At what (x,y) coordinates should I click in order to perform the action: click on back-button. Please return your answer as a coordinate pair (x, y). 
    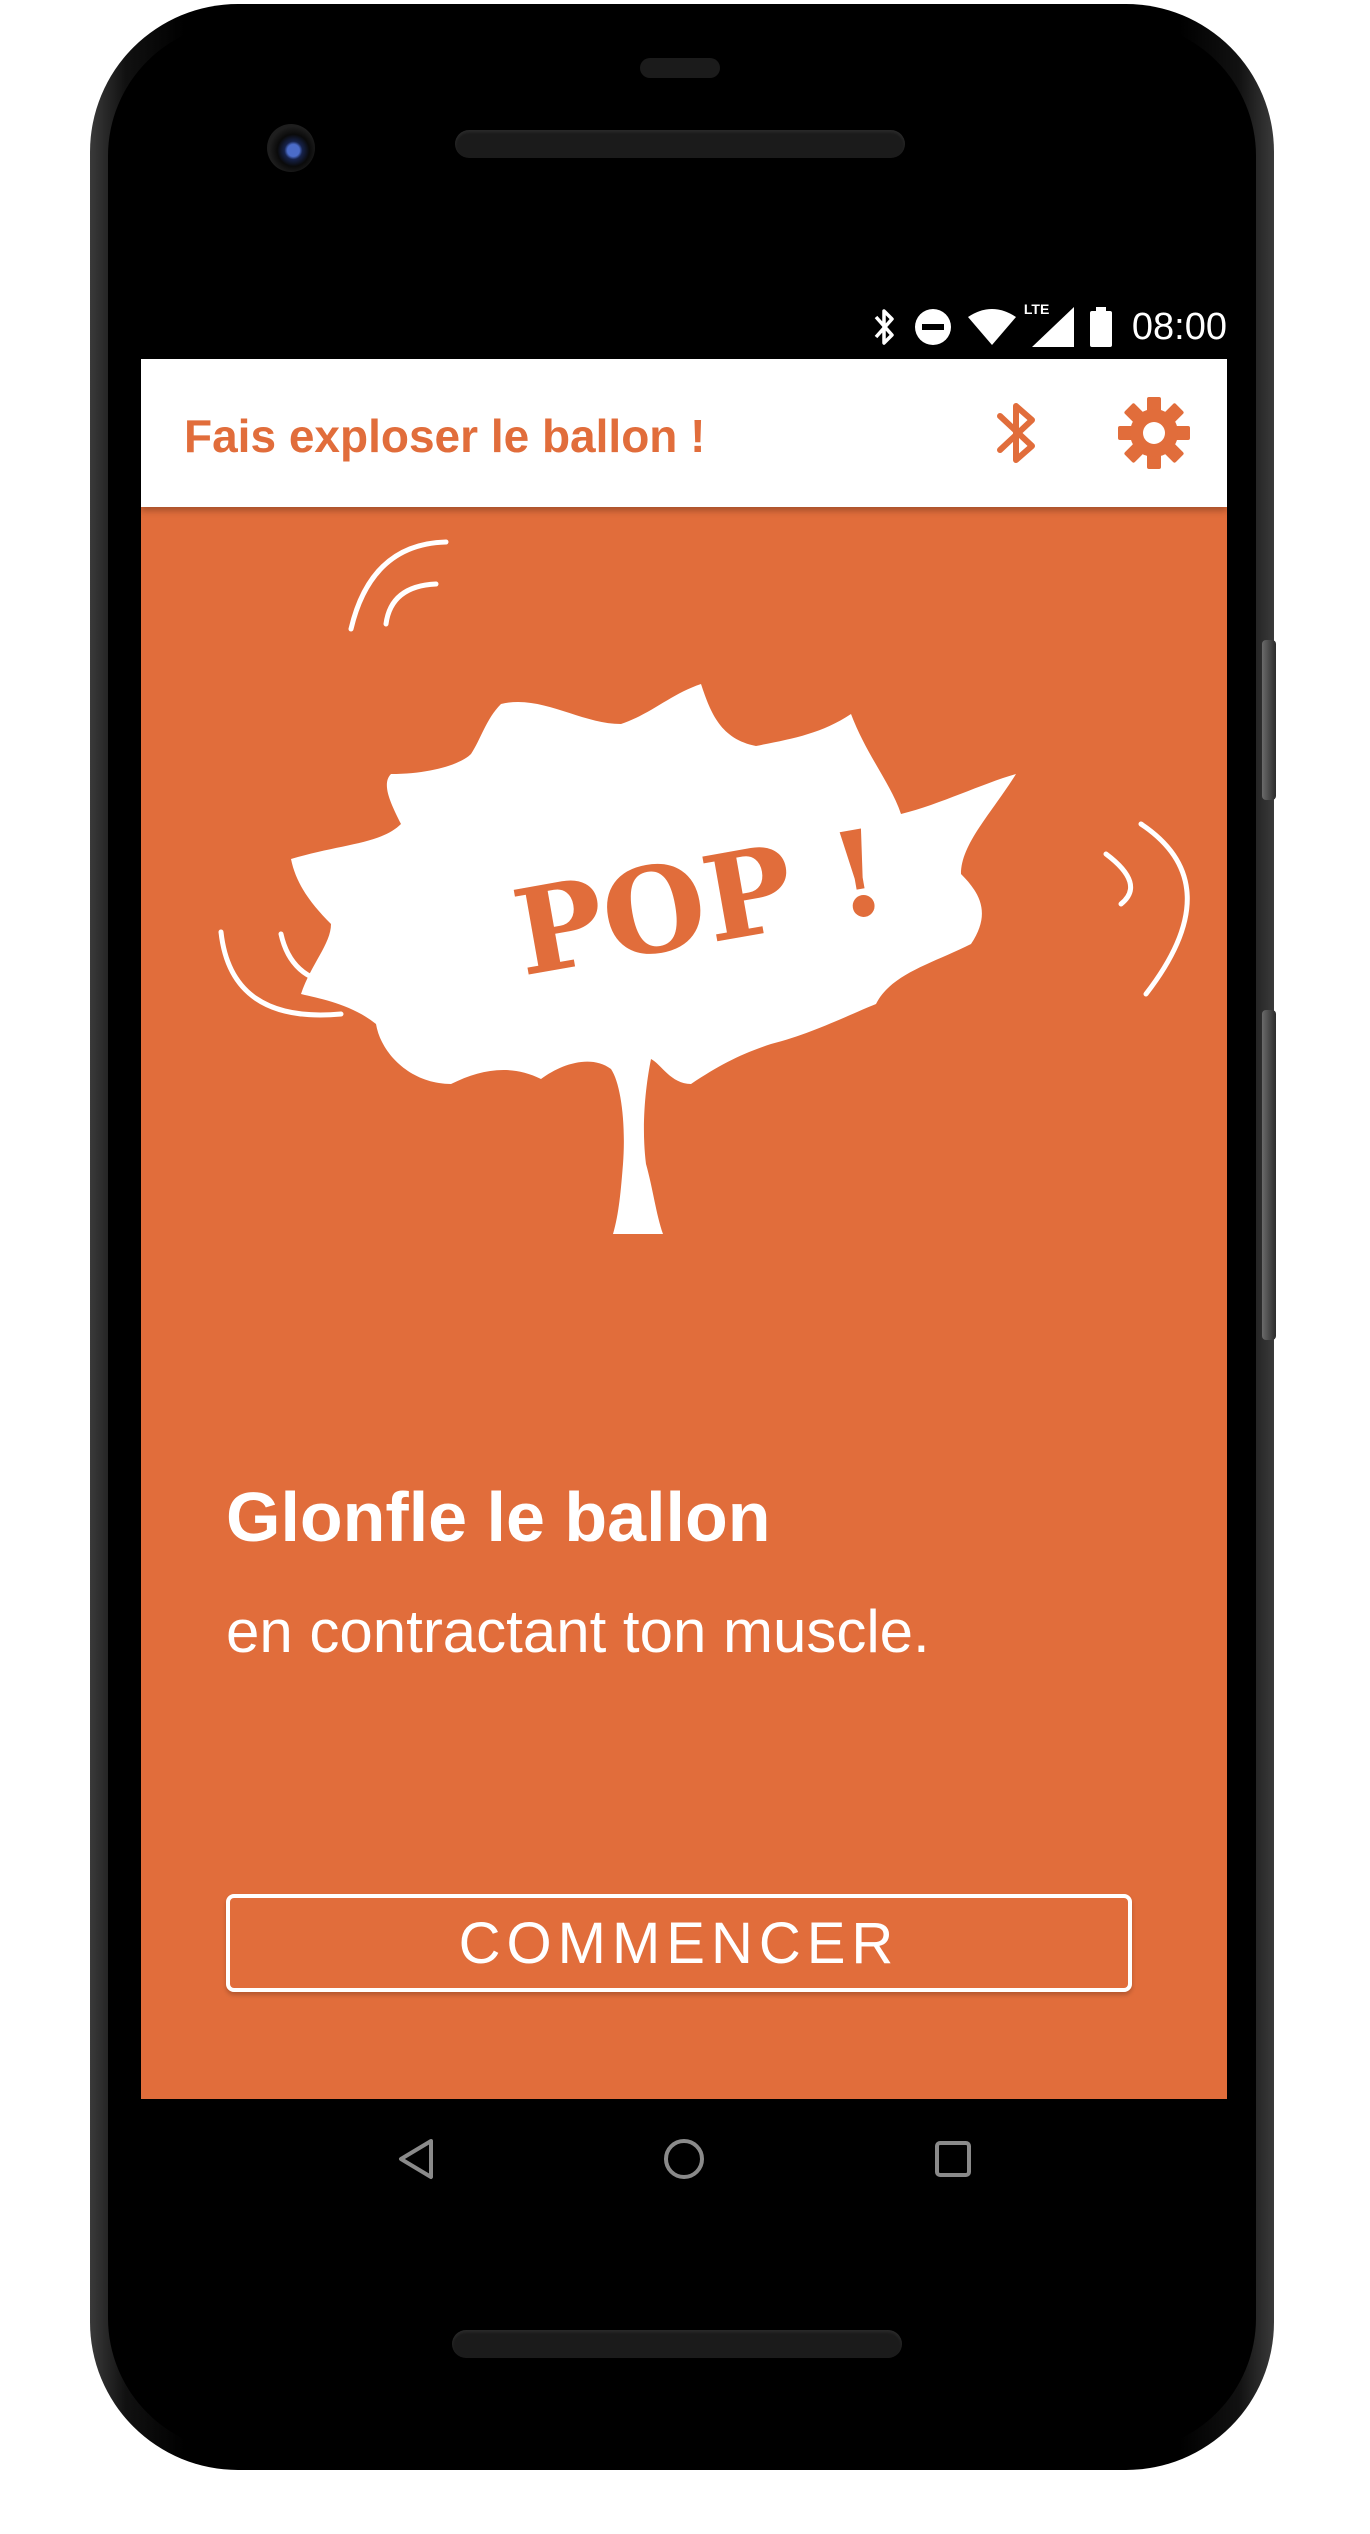
    Looking at the image, I should click on (415, 2159).